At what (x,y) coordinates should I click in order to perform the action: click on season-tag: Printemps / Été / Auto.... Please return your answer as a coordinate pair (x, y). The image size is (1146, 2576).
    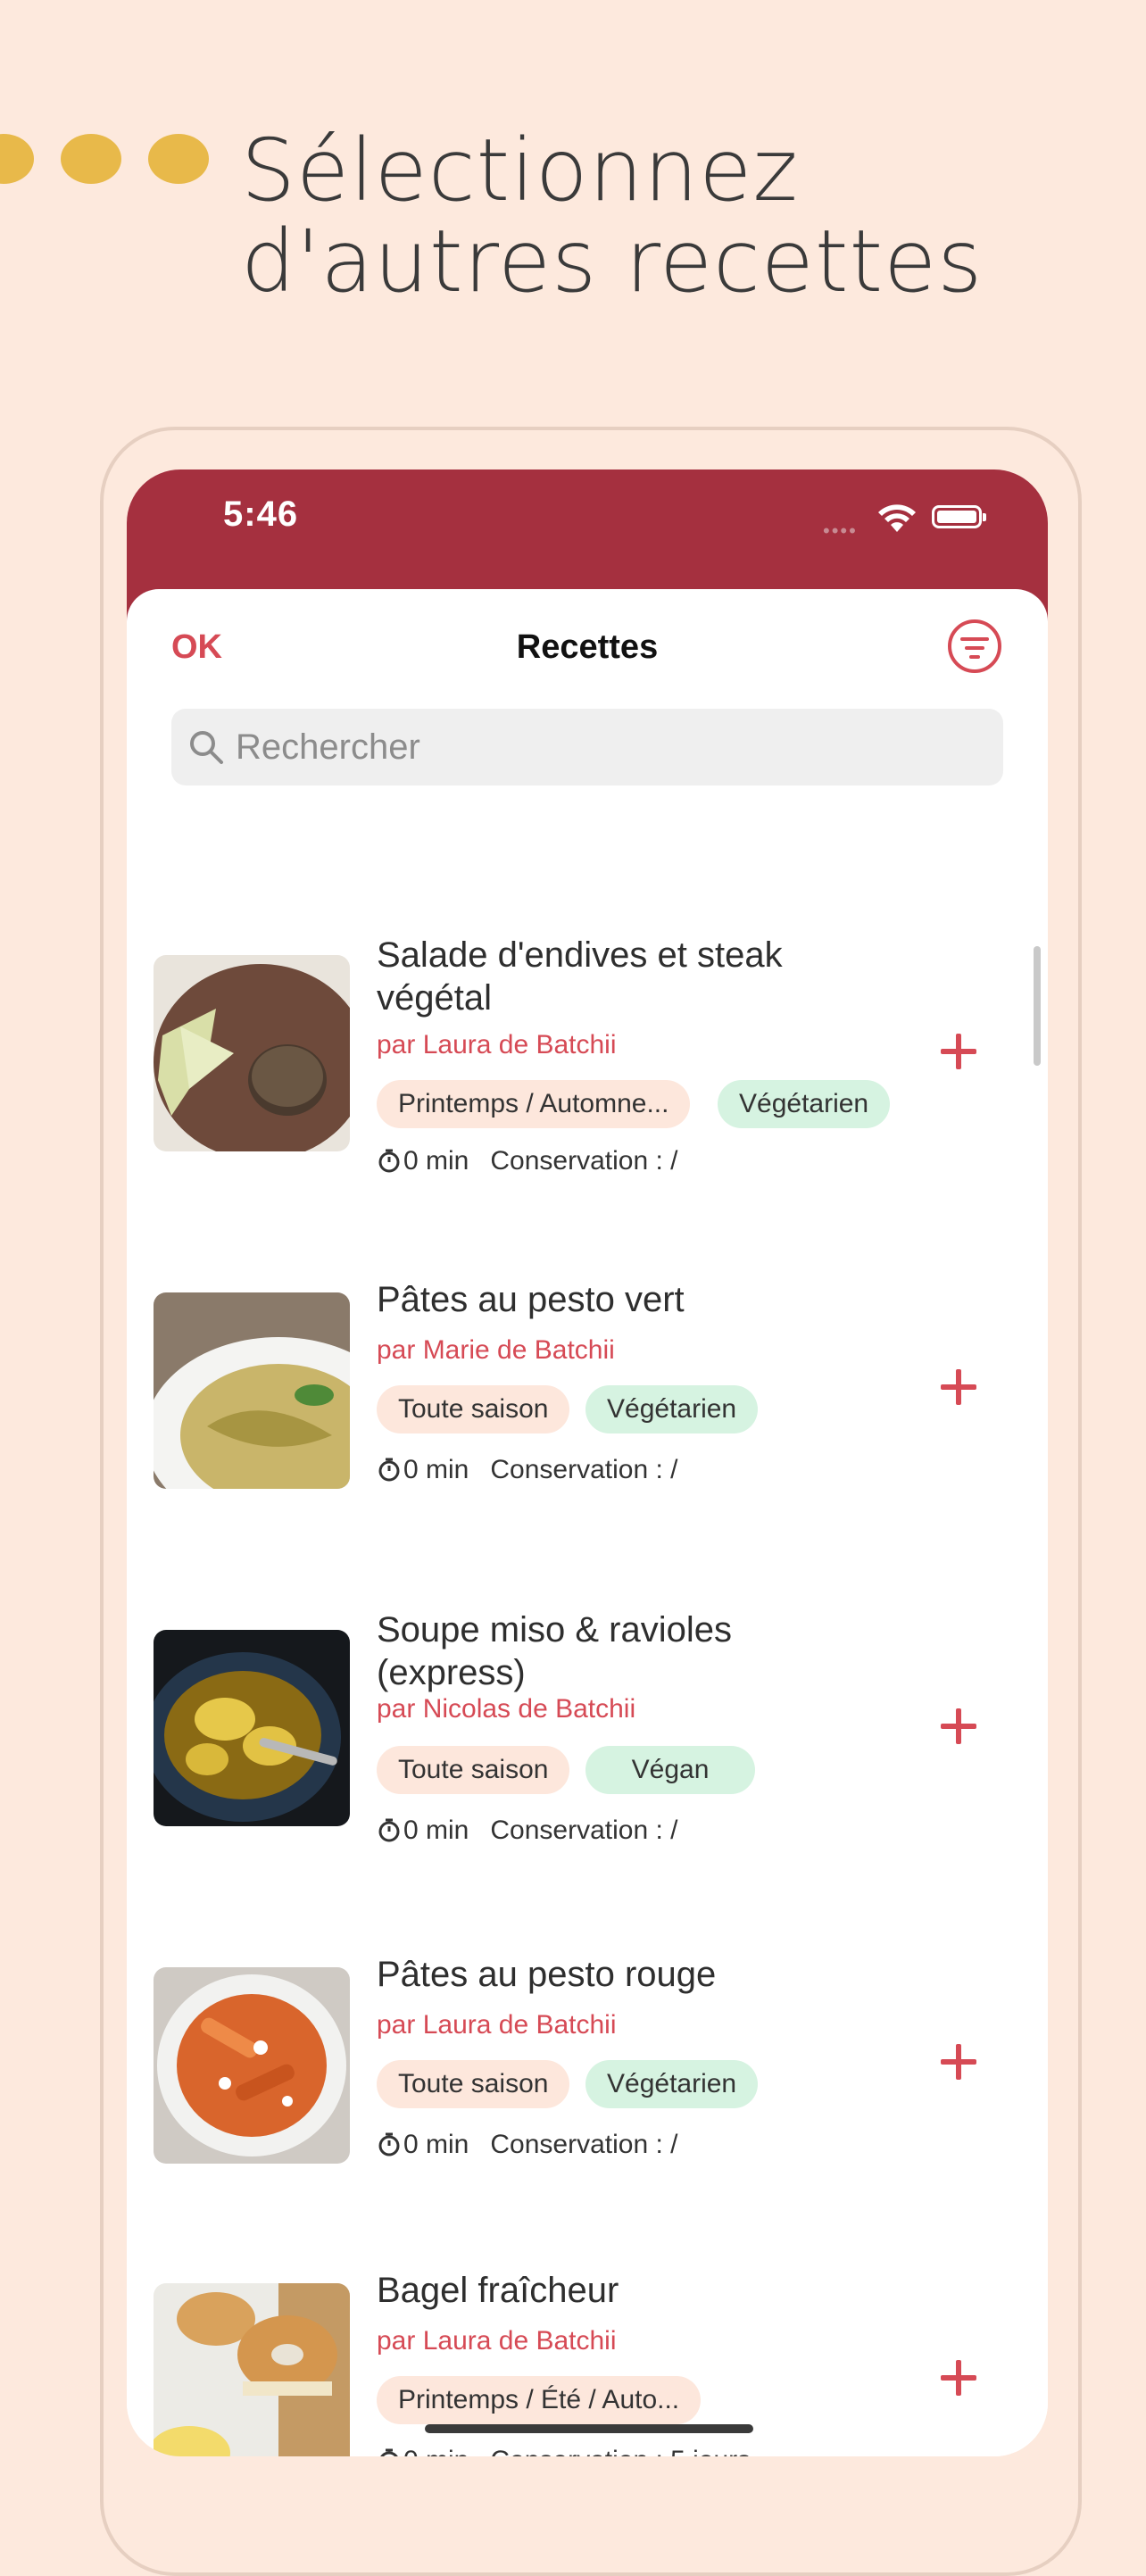
    Looking at the image, I should click on (539, 2400).